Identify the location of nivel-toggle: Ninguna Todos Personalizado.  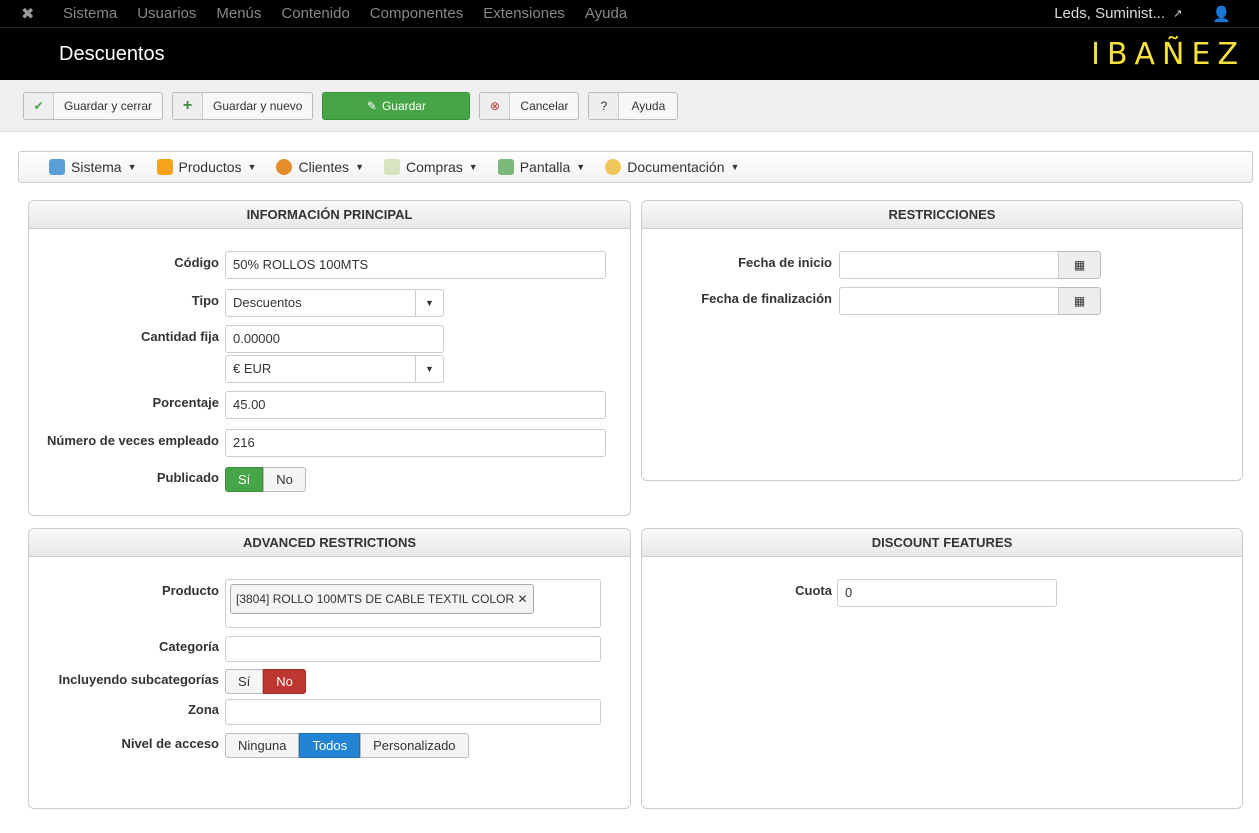
(347, 745).